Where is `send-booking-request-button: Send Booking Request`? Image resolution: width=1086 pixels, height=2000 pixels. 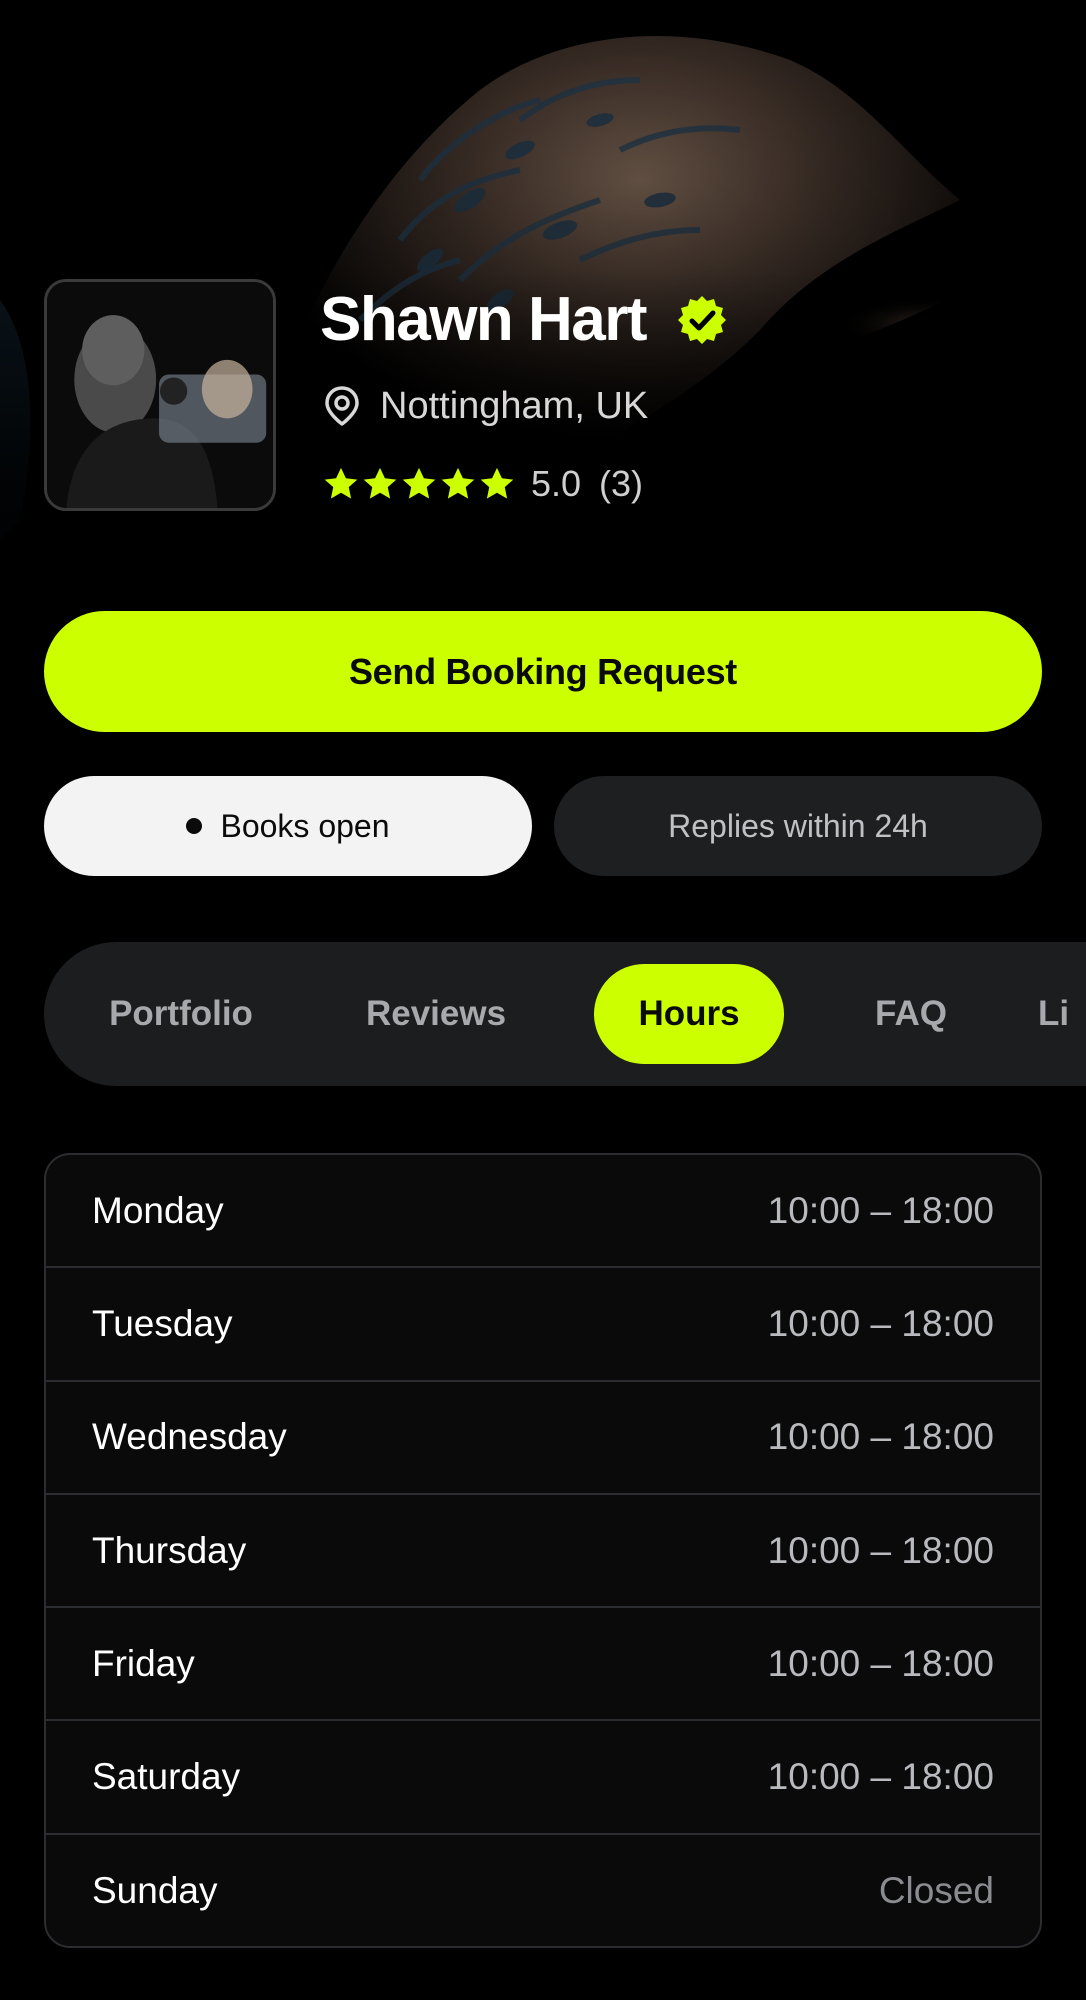 send-booking-request-button: Send Booking Request is located at coordinates (543, 671).